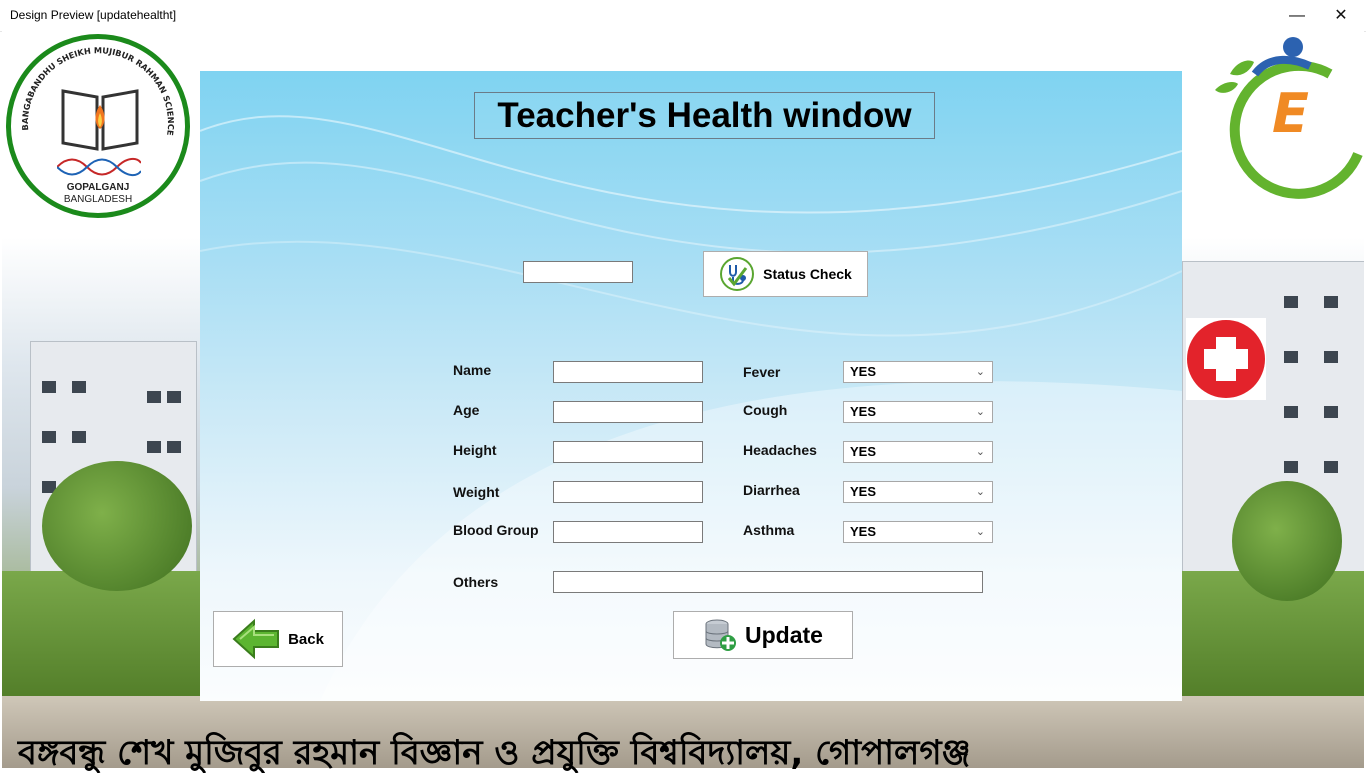 The height and width of the screenshot is (773, 1366). Describe the element at coordinates (721, 635) in the screenshot. I see `database-add-icon` at that location.